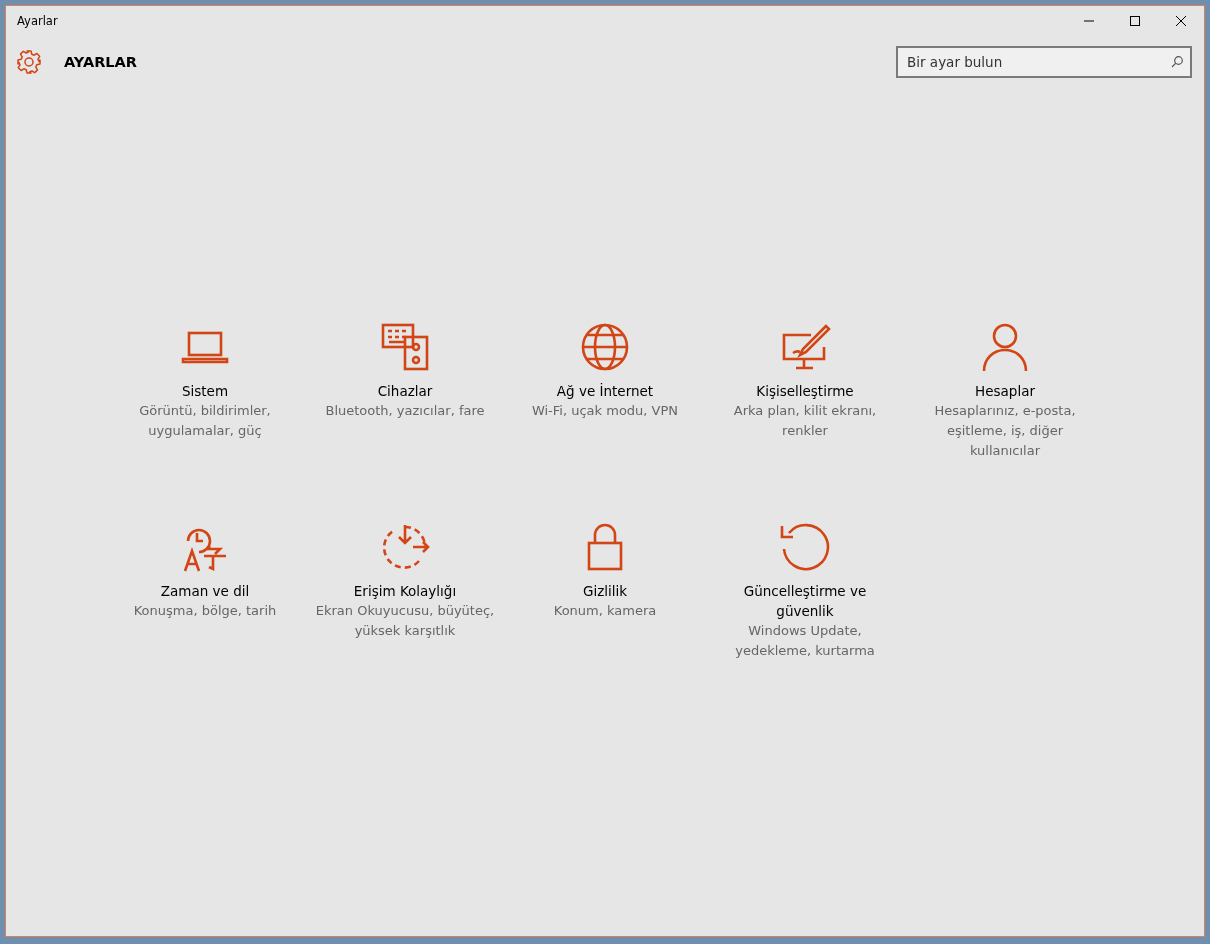 The image size is (1210, 944). I want to click on close-icon, so click(1181, 21).